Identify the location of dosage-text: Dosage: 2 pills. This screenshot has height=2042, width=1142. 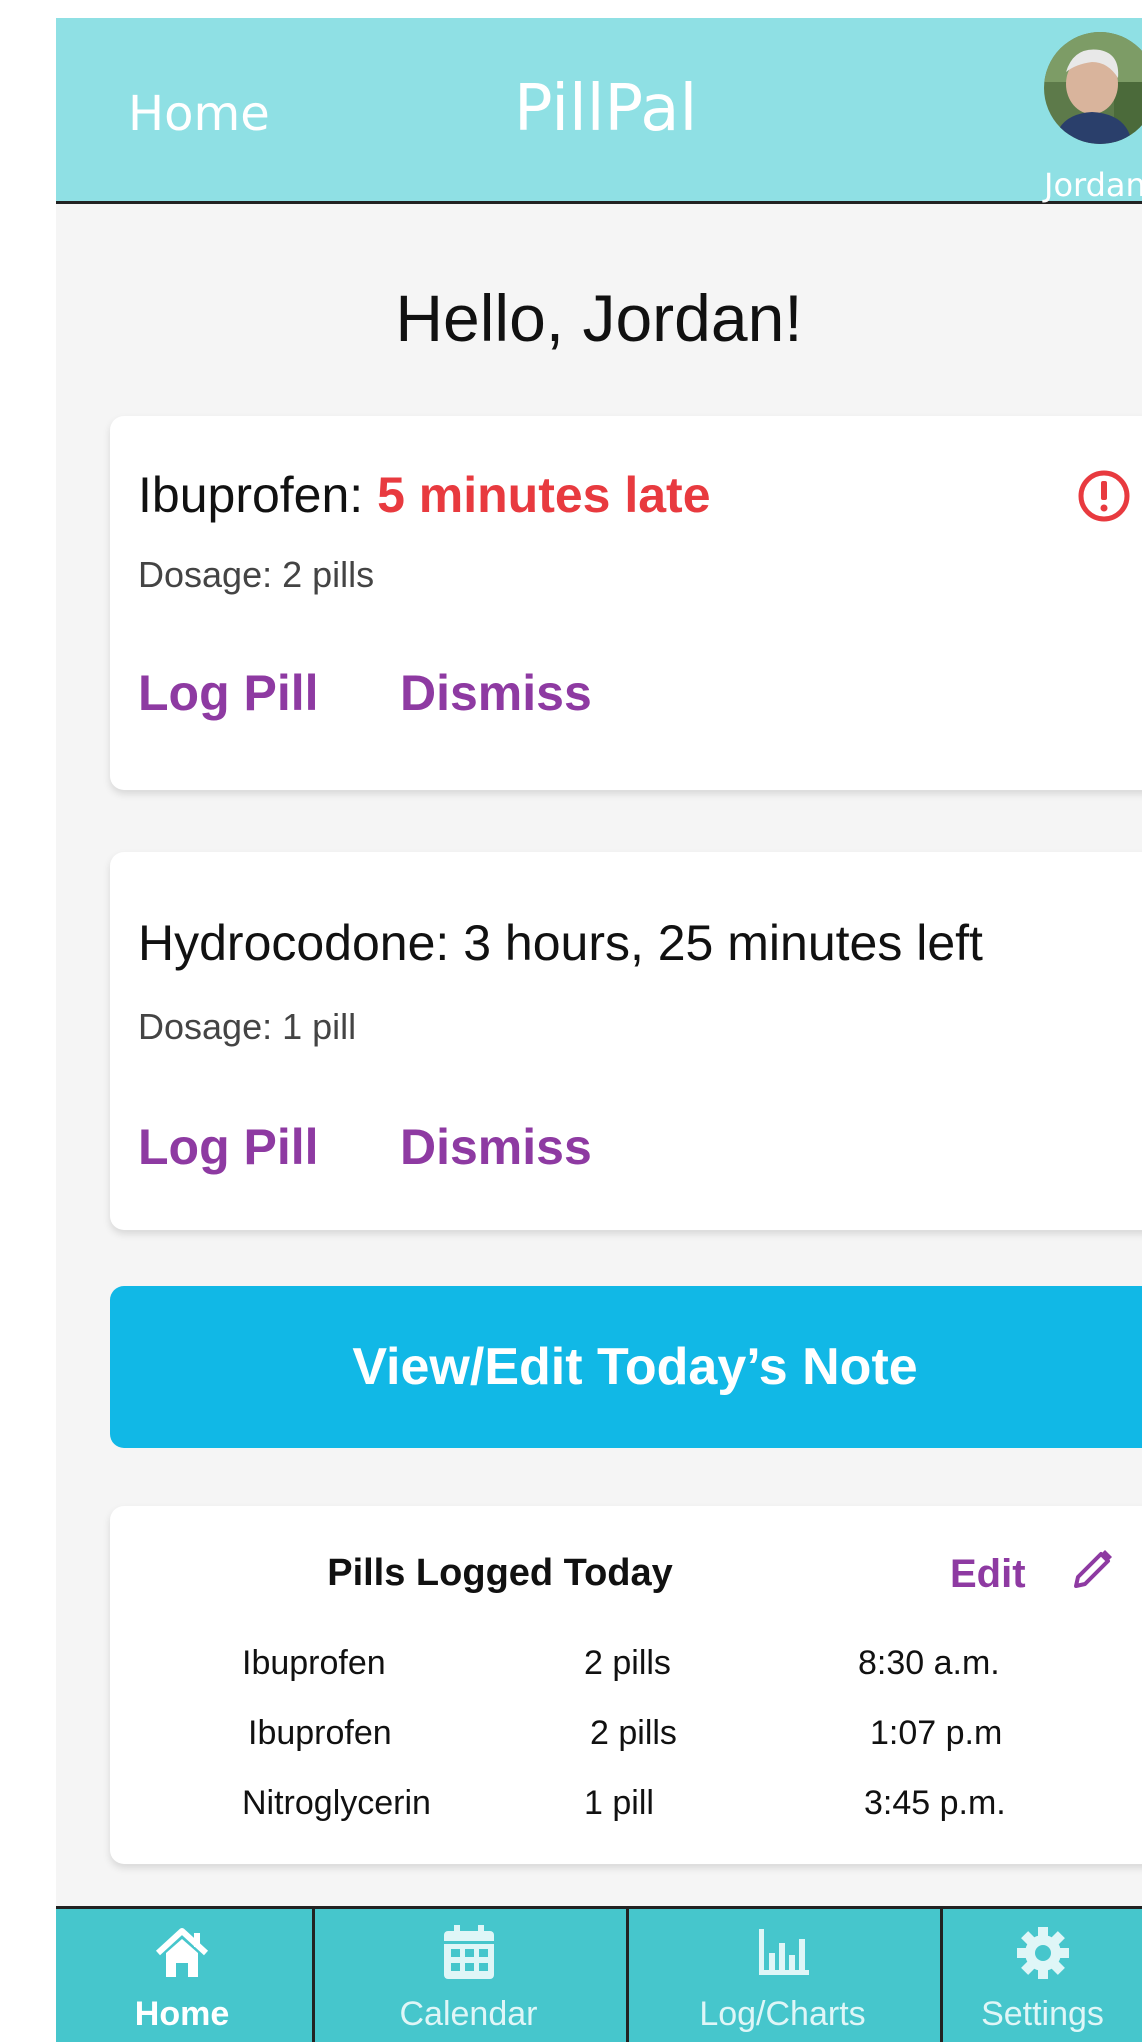
(256, 574).